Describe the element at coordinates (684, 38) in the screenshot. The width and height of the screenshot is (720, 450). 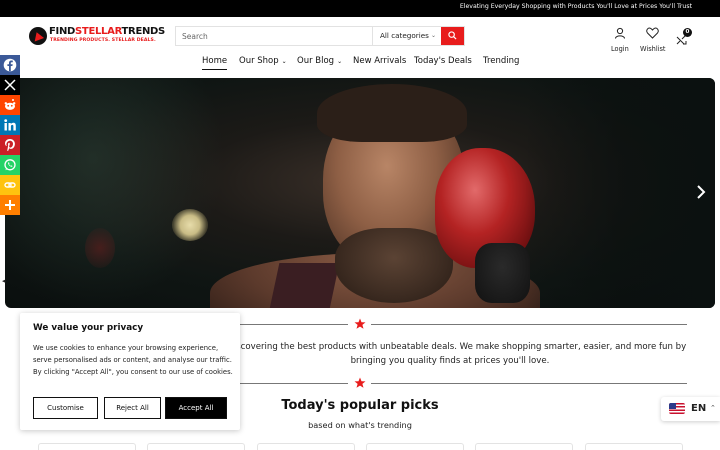
I see `compare-link: 0` at that location.